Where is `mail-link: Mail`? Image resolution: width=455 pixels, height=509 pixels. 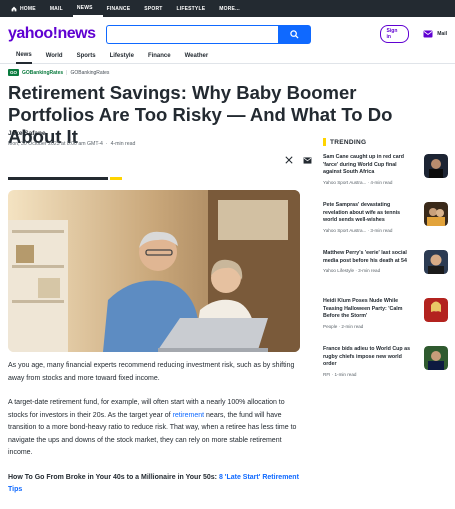 mail-link: Mail is located at coordinates (435, 34).